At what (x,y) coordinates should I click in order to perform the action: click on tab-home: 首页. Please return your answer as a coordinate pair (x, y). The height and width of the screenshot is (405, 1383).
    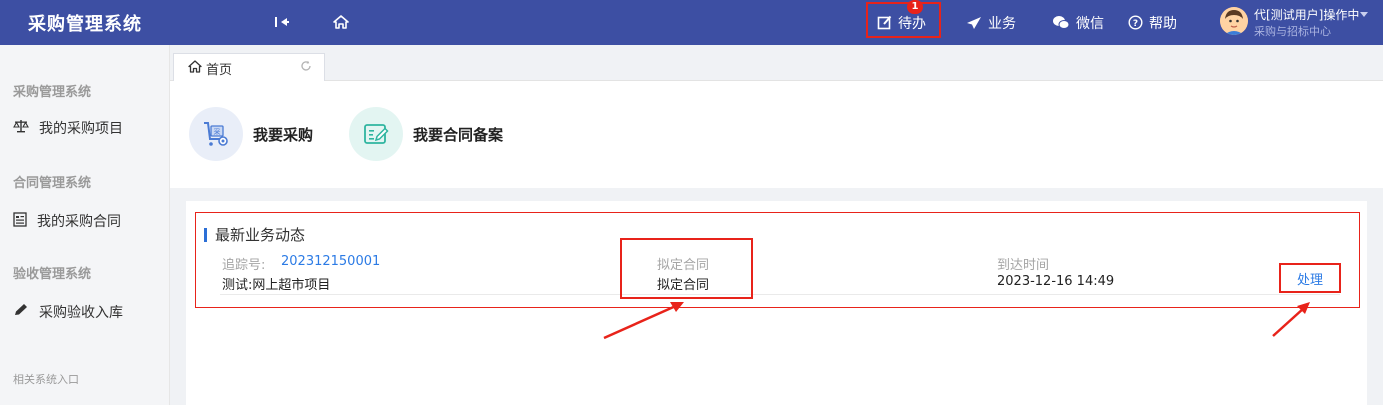
    Looking at the image, I should click on (249, 67).